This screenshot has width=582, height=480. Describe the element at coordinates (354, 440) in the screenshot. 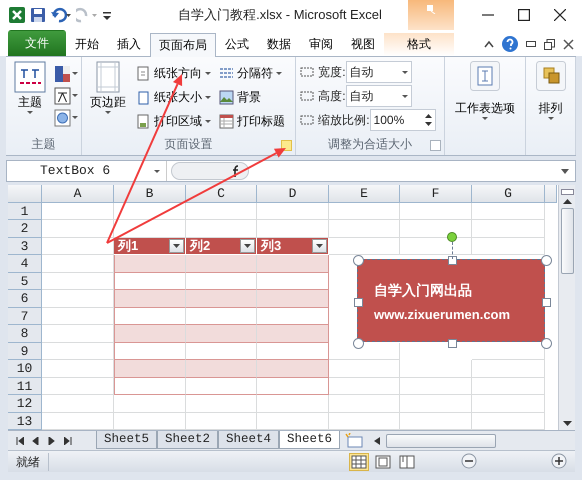

I see `insert-sheet-icon` at that location.